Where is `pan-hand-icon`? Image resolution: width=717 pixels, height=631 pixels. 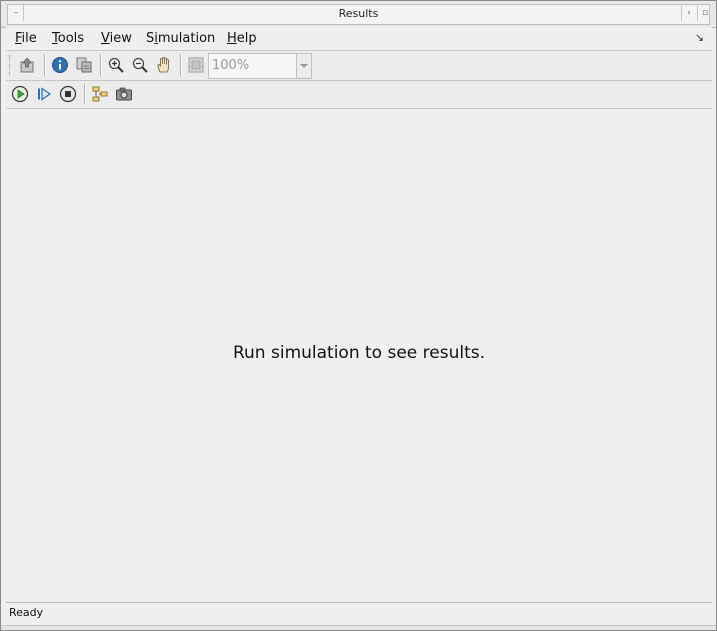
pan-hand-icon is located at coordinates (164, 65).